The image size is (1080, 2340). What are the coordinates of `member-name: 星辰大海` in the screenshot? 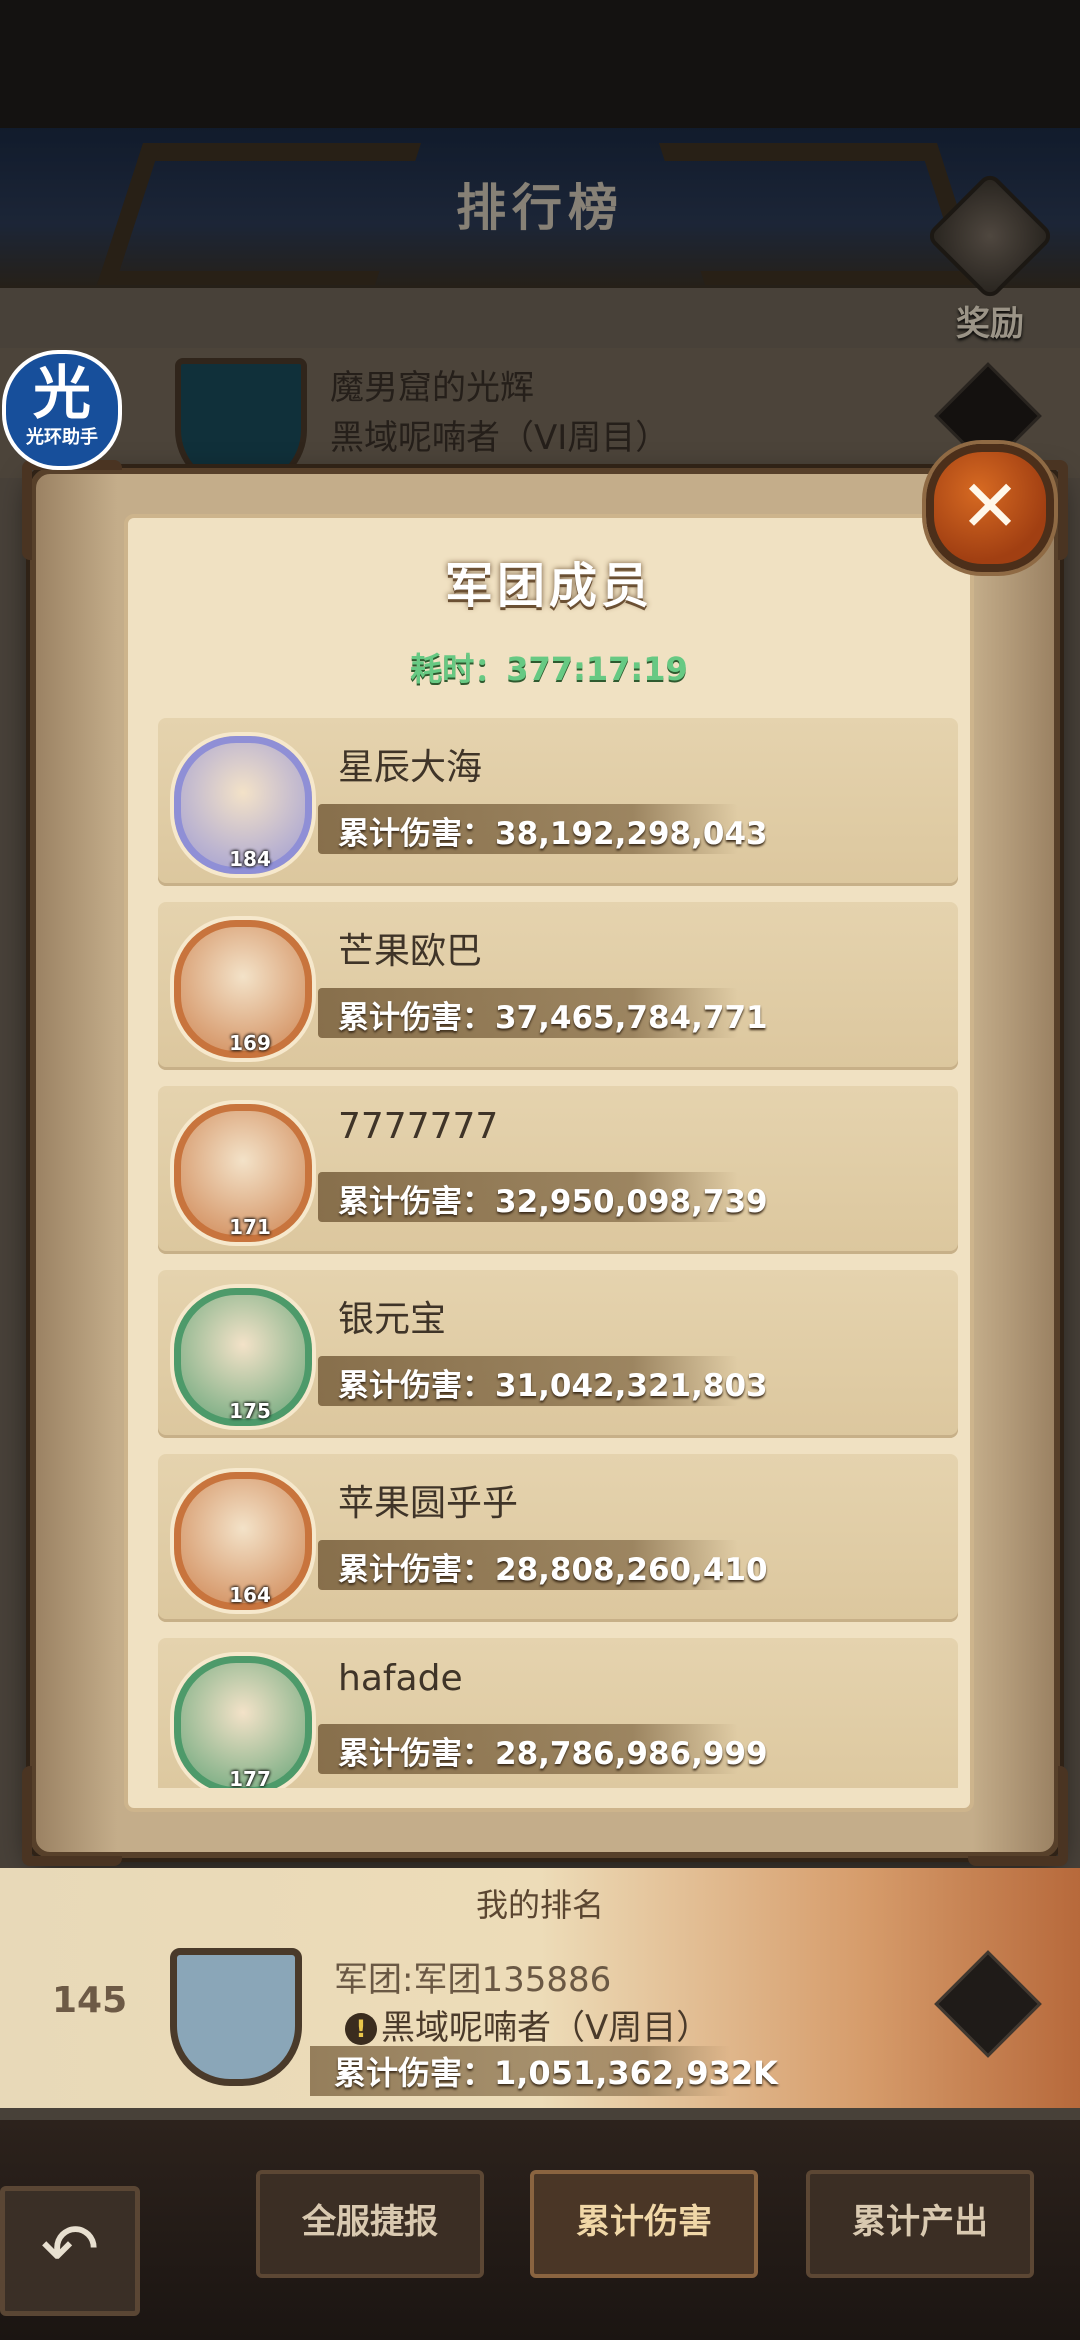 It's located at (410, 767).